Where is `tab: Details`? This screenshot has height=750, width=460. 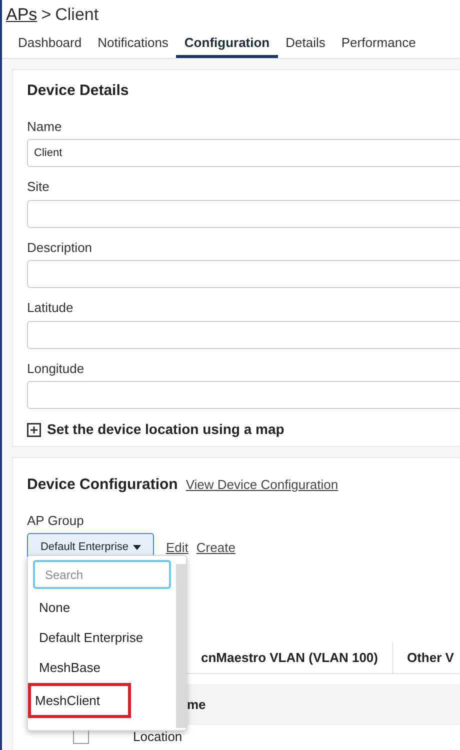
tab: Details is located at coordinates (306, 44).